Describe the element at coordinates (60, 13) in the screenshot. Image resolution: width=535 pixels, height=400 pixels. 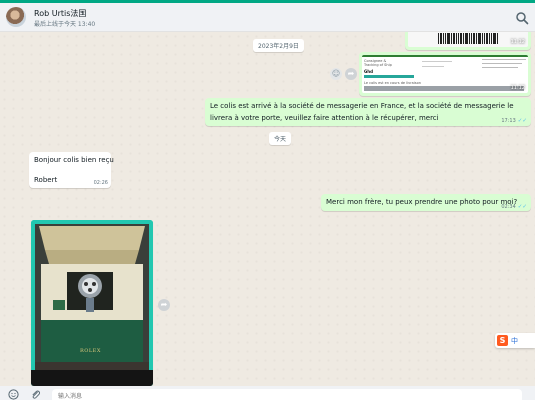
I see `contact-name: Rob Urtis法国` at that location.